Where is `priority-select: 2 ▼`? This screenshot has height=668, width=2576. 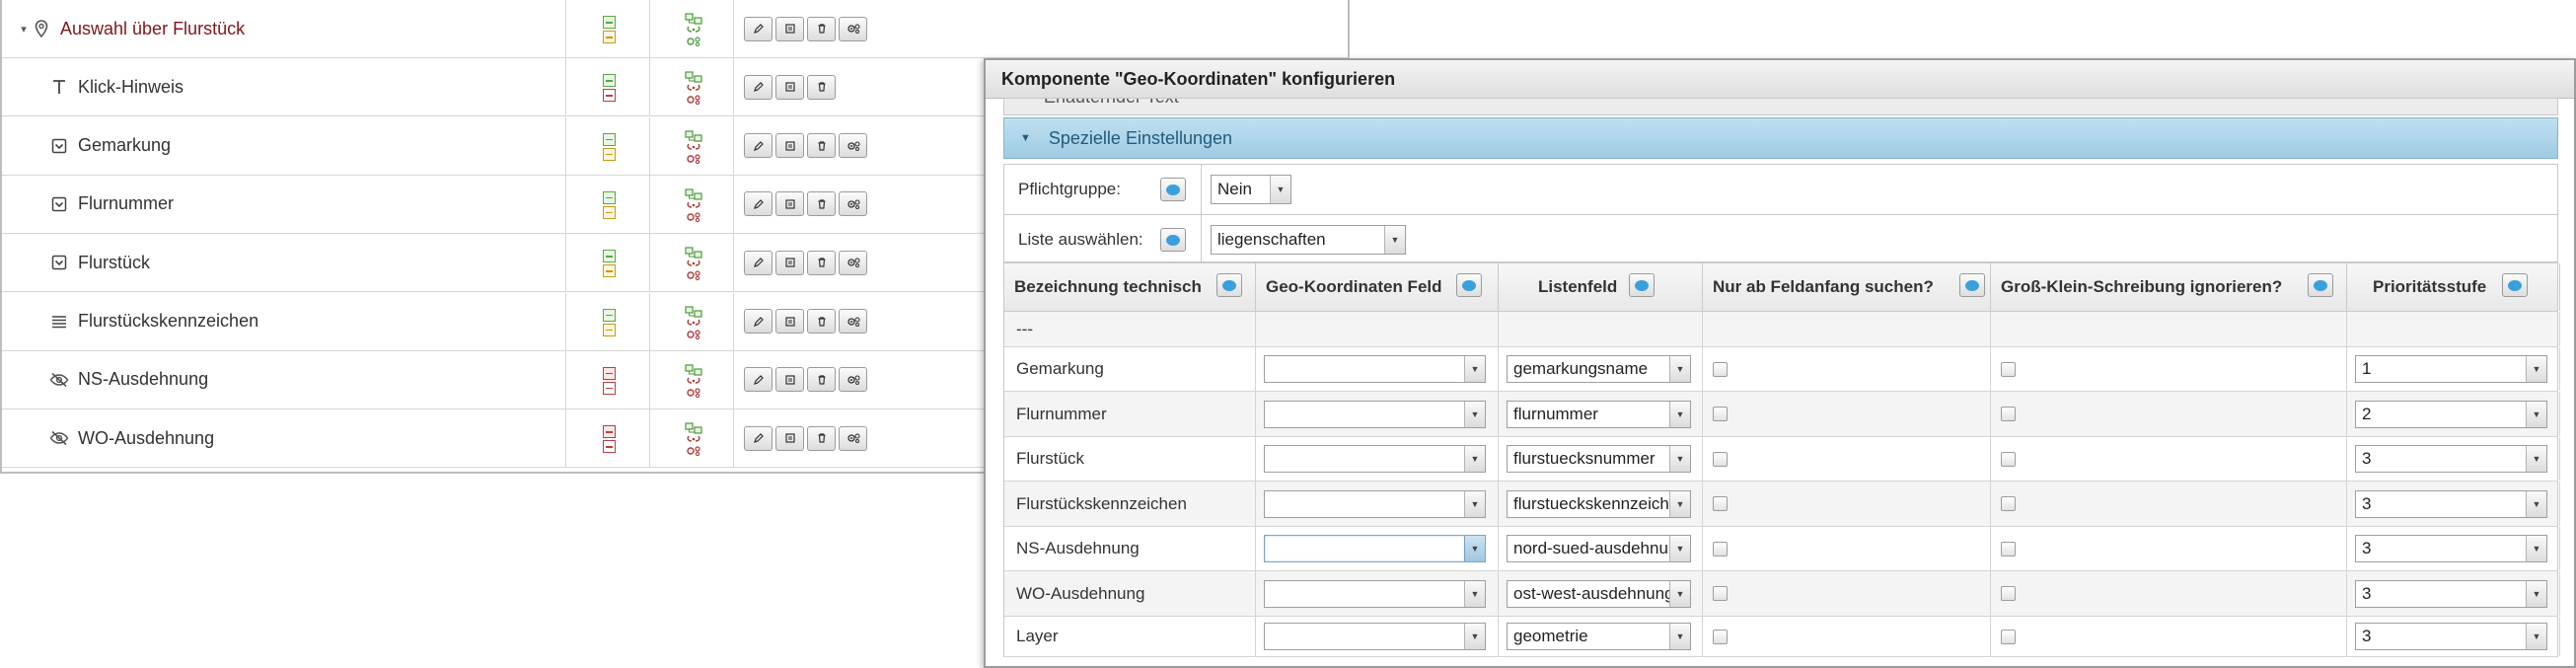 priority-select: 2 ▼ is located at coordinates (2451, 414).